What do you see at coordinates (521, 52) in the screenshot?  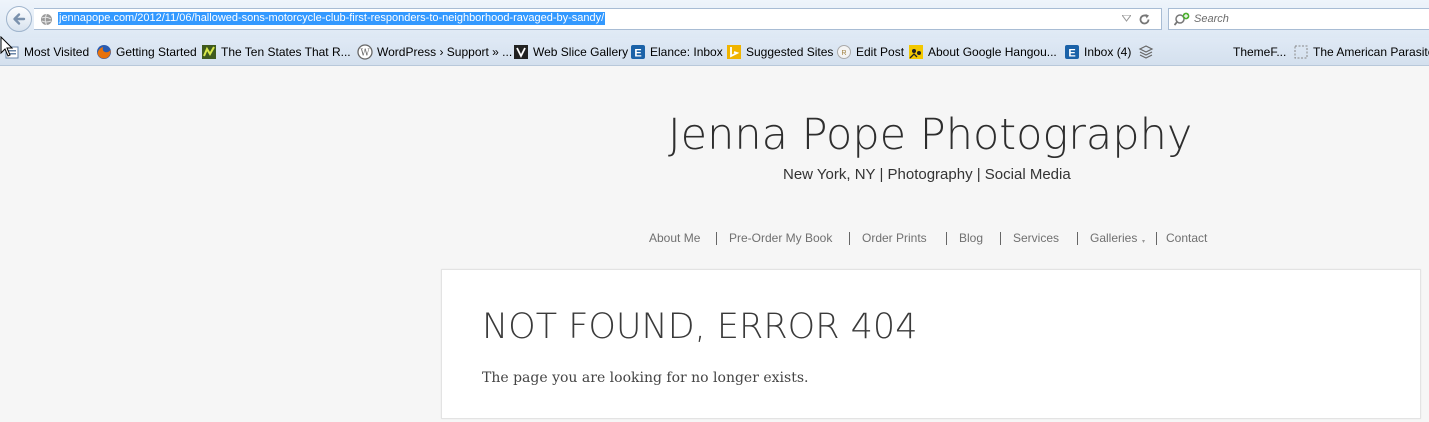 I see `web-slice-icon` at bounding box center [521, 52].